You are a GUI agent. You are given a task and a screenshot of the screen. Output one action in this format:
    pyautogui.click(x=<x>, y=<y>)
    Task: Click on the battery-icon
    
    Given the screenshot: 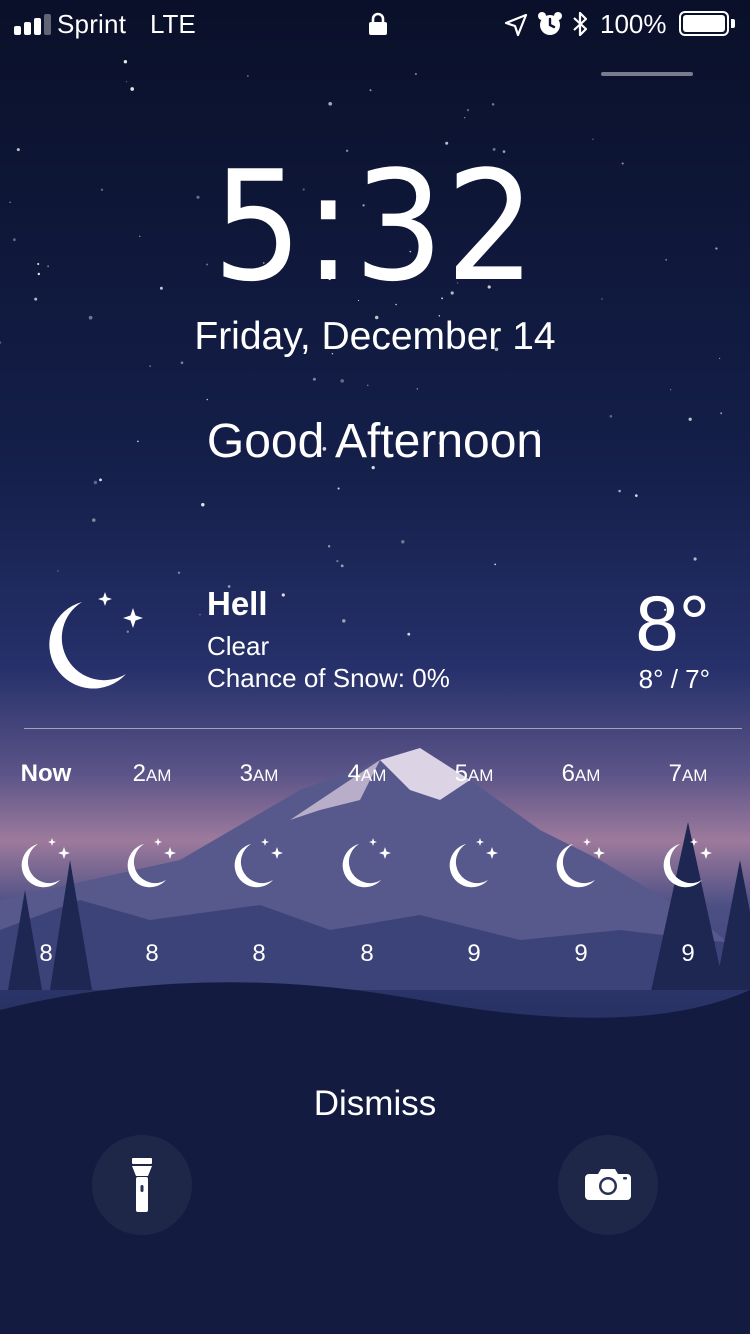 What is the action you would take?
    pyautogui.click(x=707, y=23)
    